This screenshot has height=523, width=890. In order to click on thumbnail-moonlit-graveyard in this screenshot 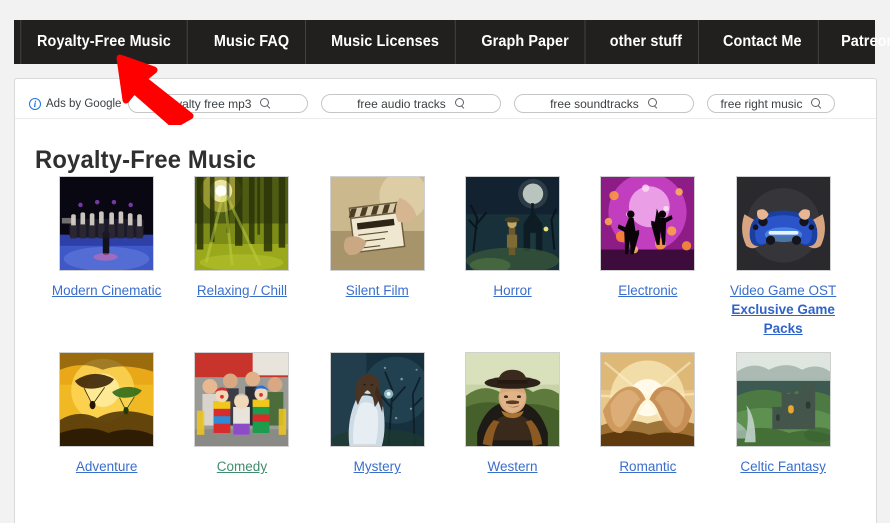, I will do `click(513, 223)`.